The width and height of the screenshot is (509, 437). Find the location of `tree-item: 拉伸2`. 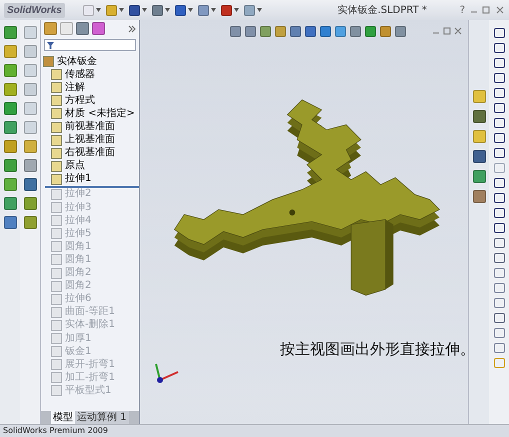

tree-item: 拉伸2 is located at coordinates (78, 194).